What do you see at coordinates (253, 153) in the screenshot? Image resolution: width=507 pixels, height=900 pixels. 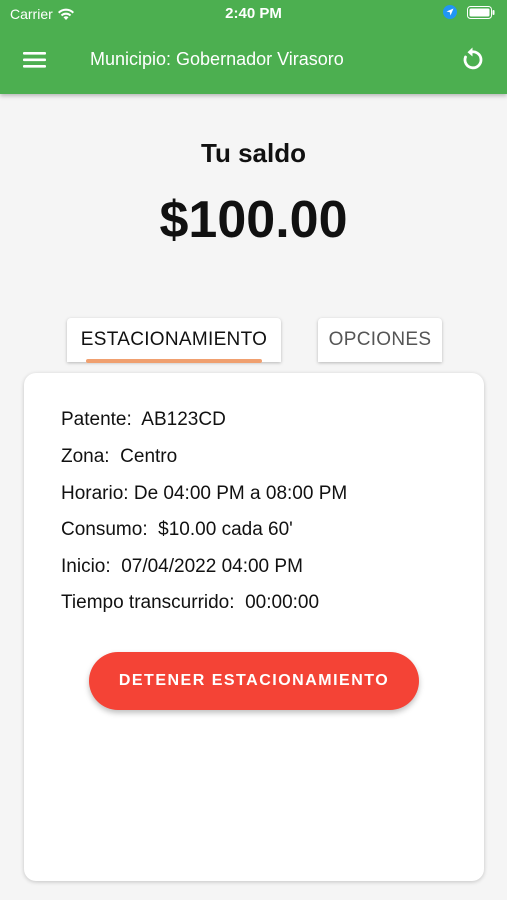 I see `balance-label: Tu saldo` at bounding box center [253, 153].